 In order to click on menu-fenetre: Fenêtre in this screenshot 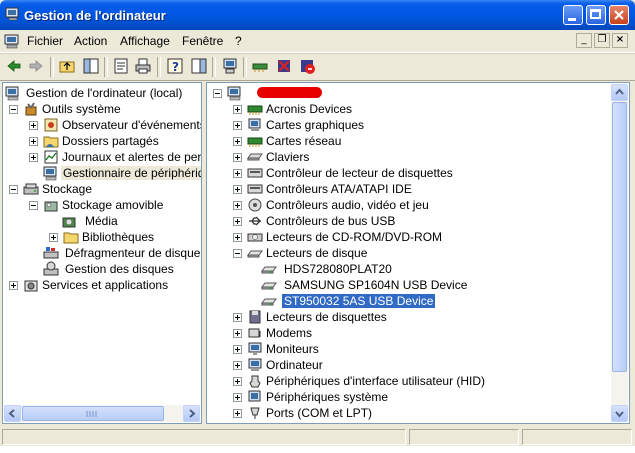, I will do `click(202, 41)`.